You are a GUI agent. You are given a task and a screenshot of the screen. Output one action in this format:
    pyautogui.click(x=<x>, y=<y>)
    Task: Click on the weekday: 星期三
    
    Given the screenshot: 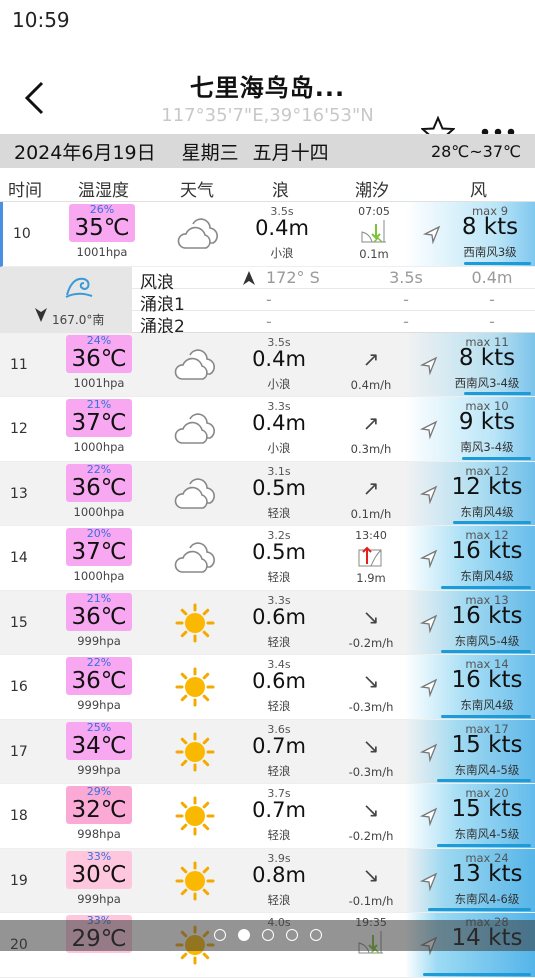 What is the action you would take?
    pyautogui.click(x=210, y=152)
    